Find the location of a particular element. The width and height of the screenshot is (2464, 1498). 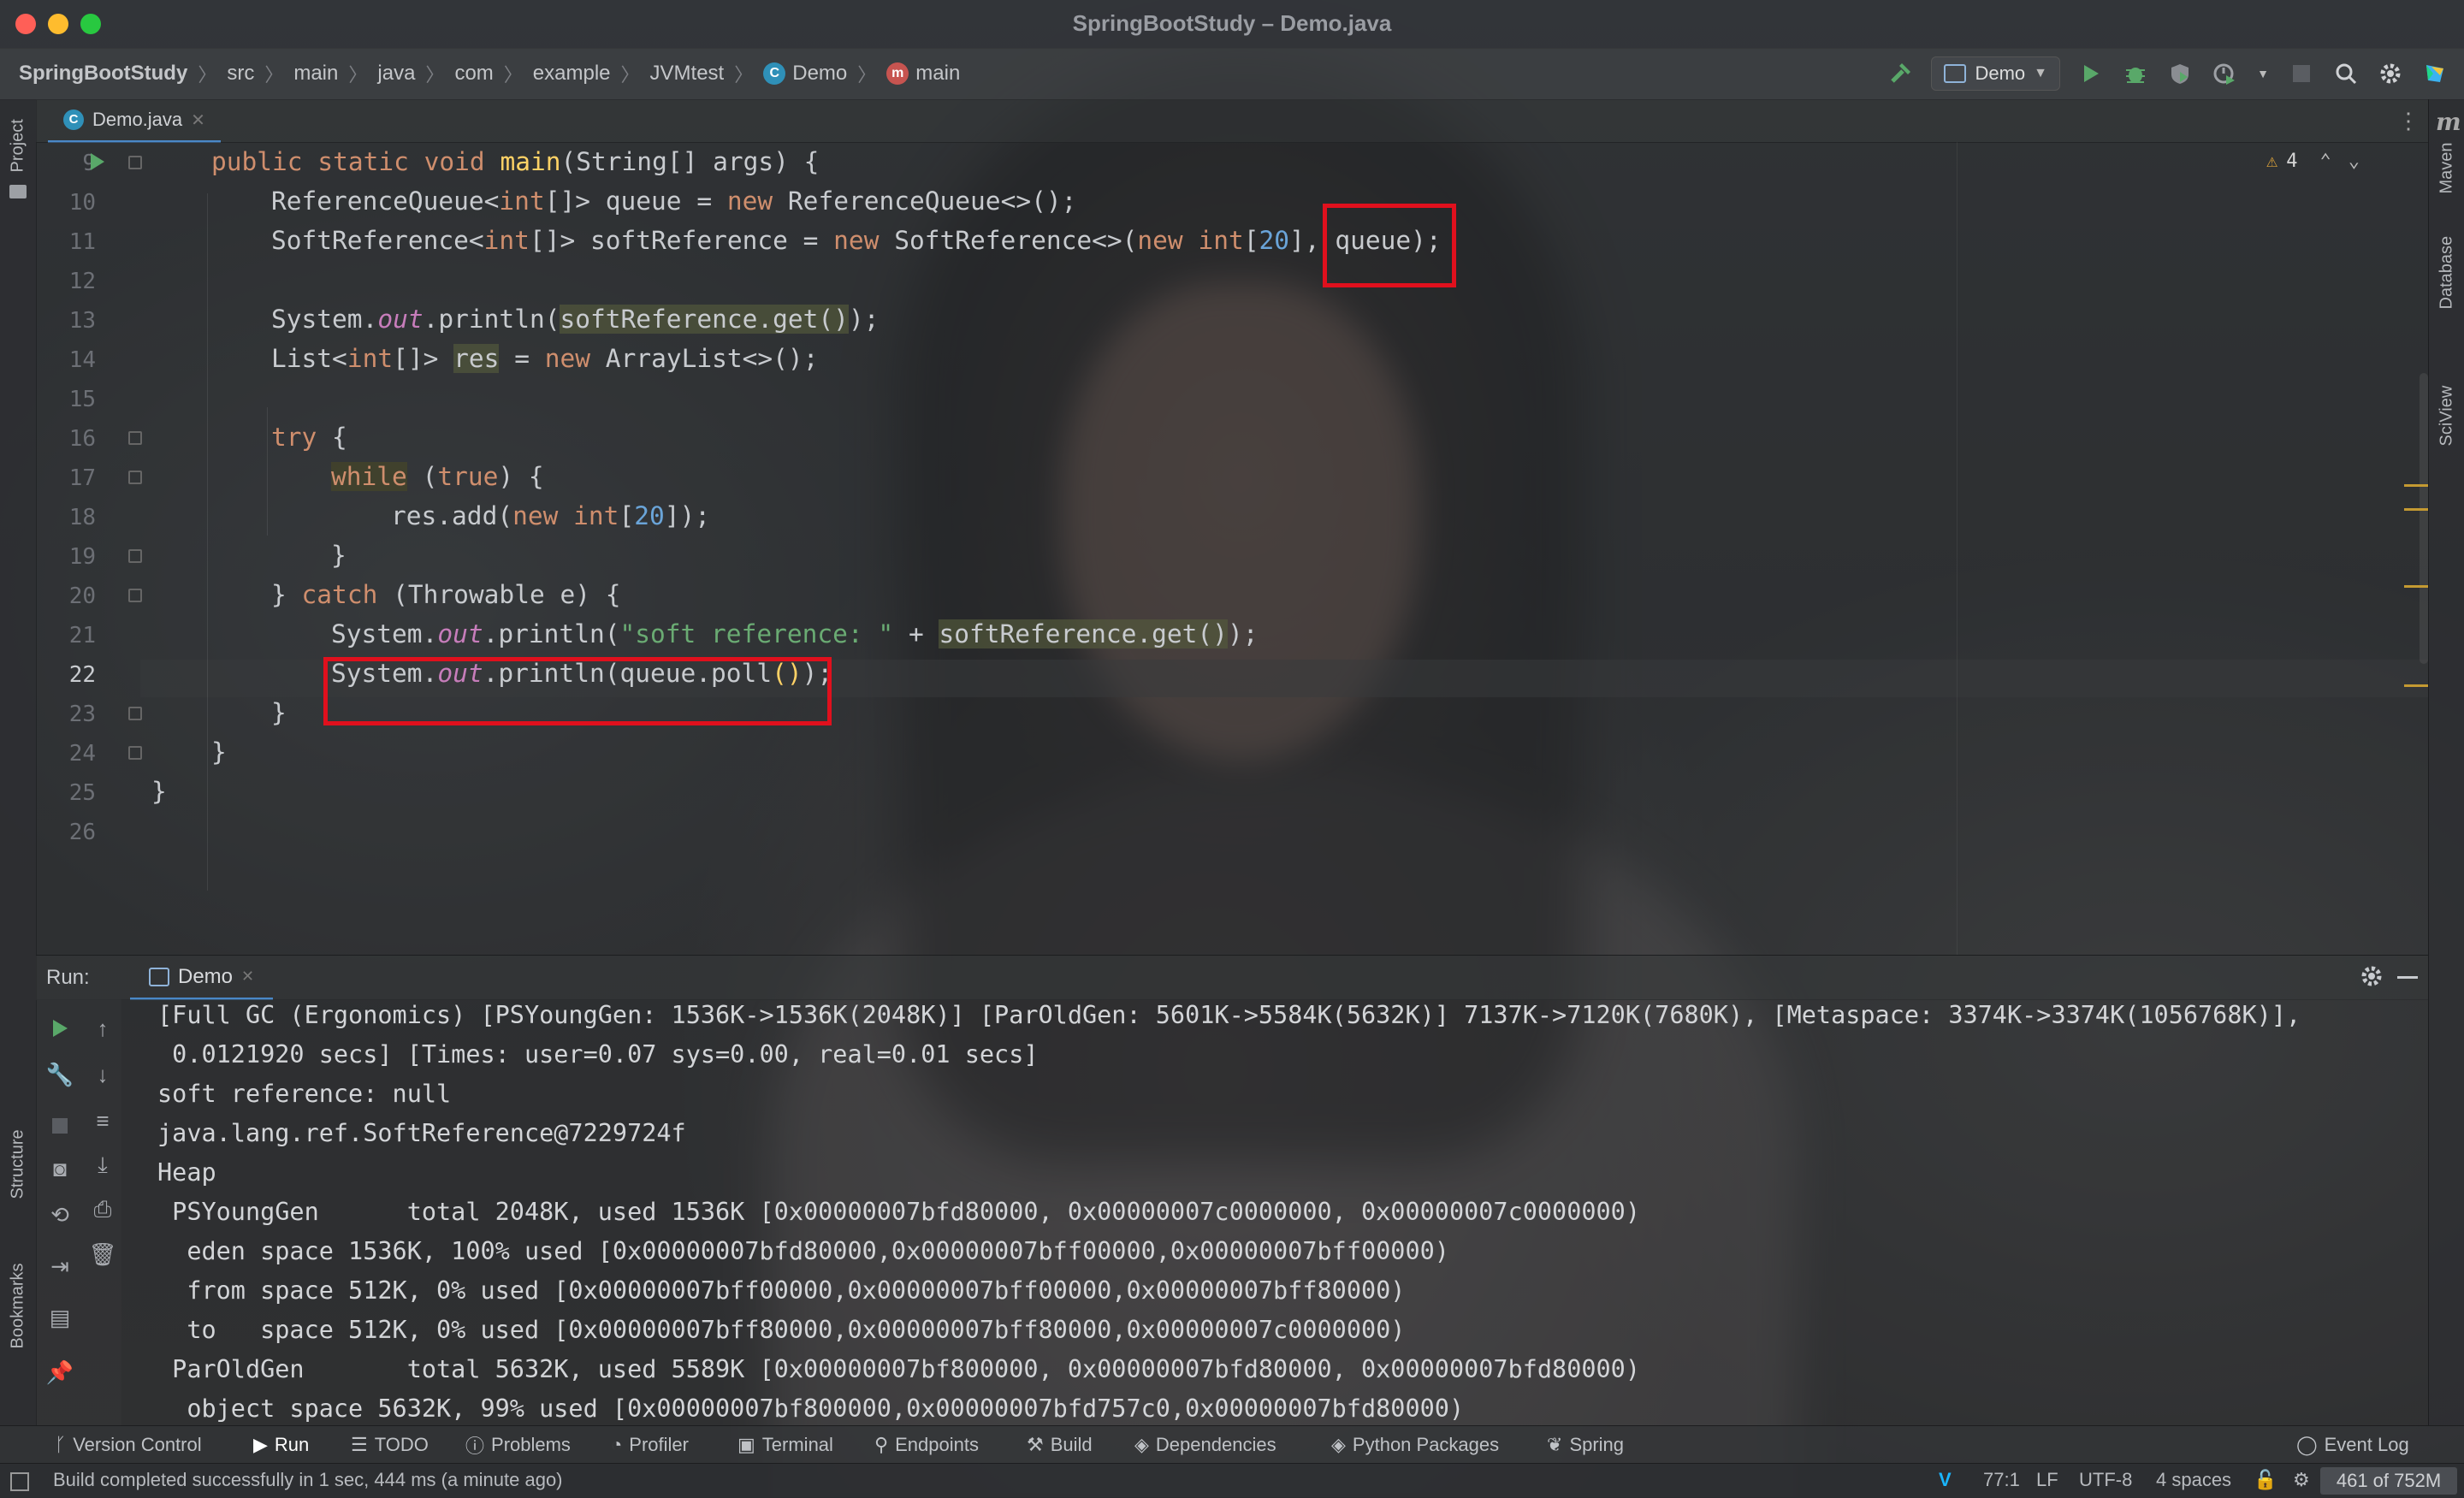

maven-tool-button: Maven is located at coordinates (2447, 167).